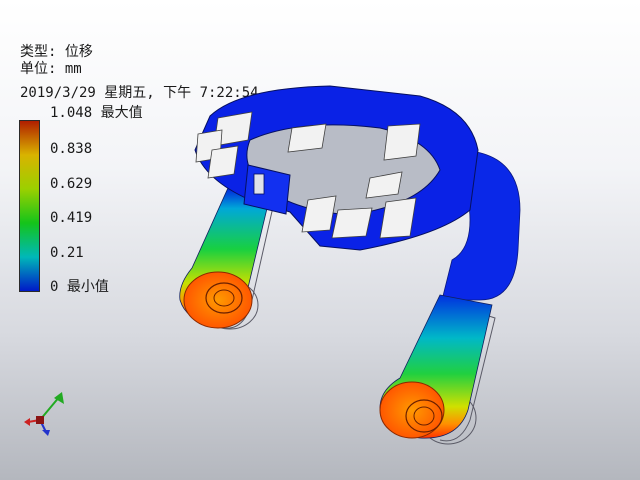 This screenshot has width=640, height=480. What do you see at coordinates (71, 149) in the screenshot?
I see `legend-label: 0.838` at bounding box center [71, 149].